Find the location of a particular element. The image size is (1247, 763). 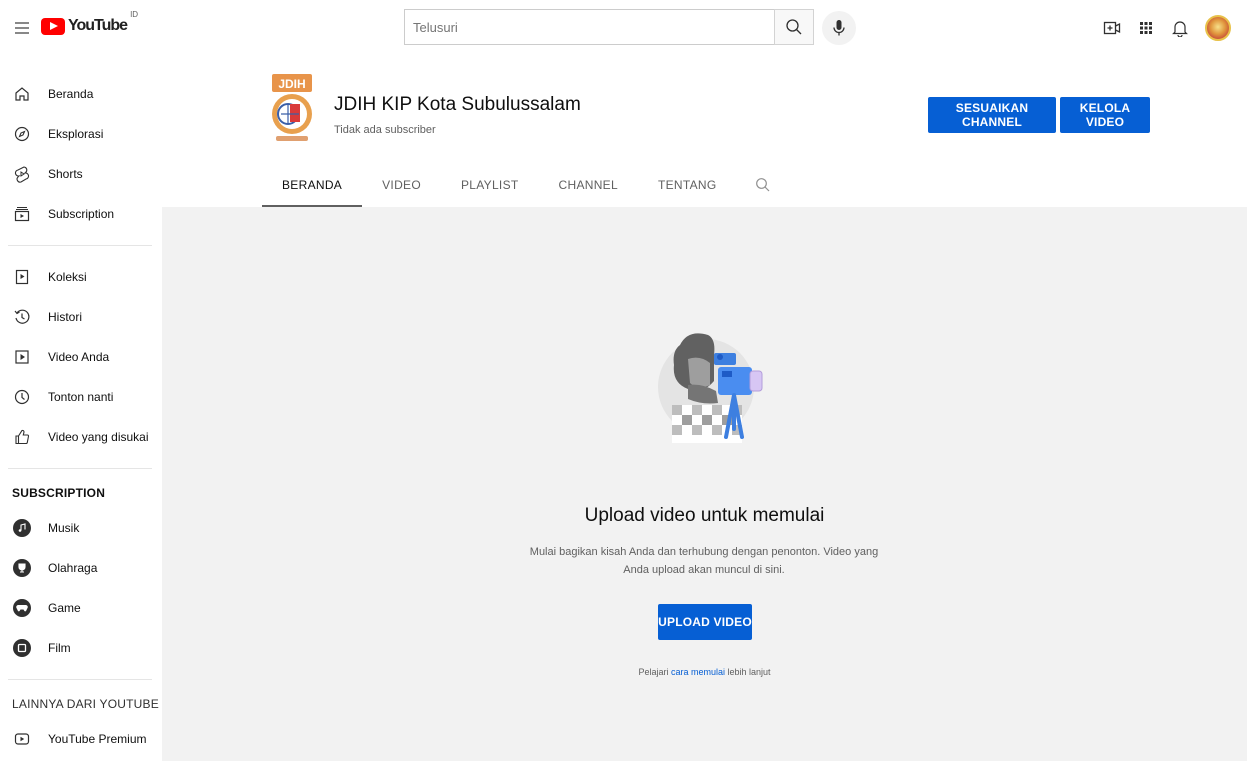

bell-icon is located at coordinates (1180, 29).